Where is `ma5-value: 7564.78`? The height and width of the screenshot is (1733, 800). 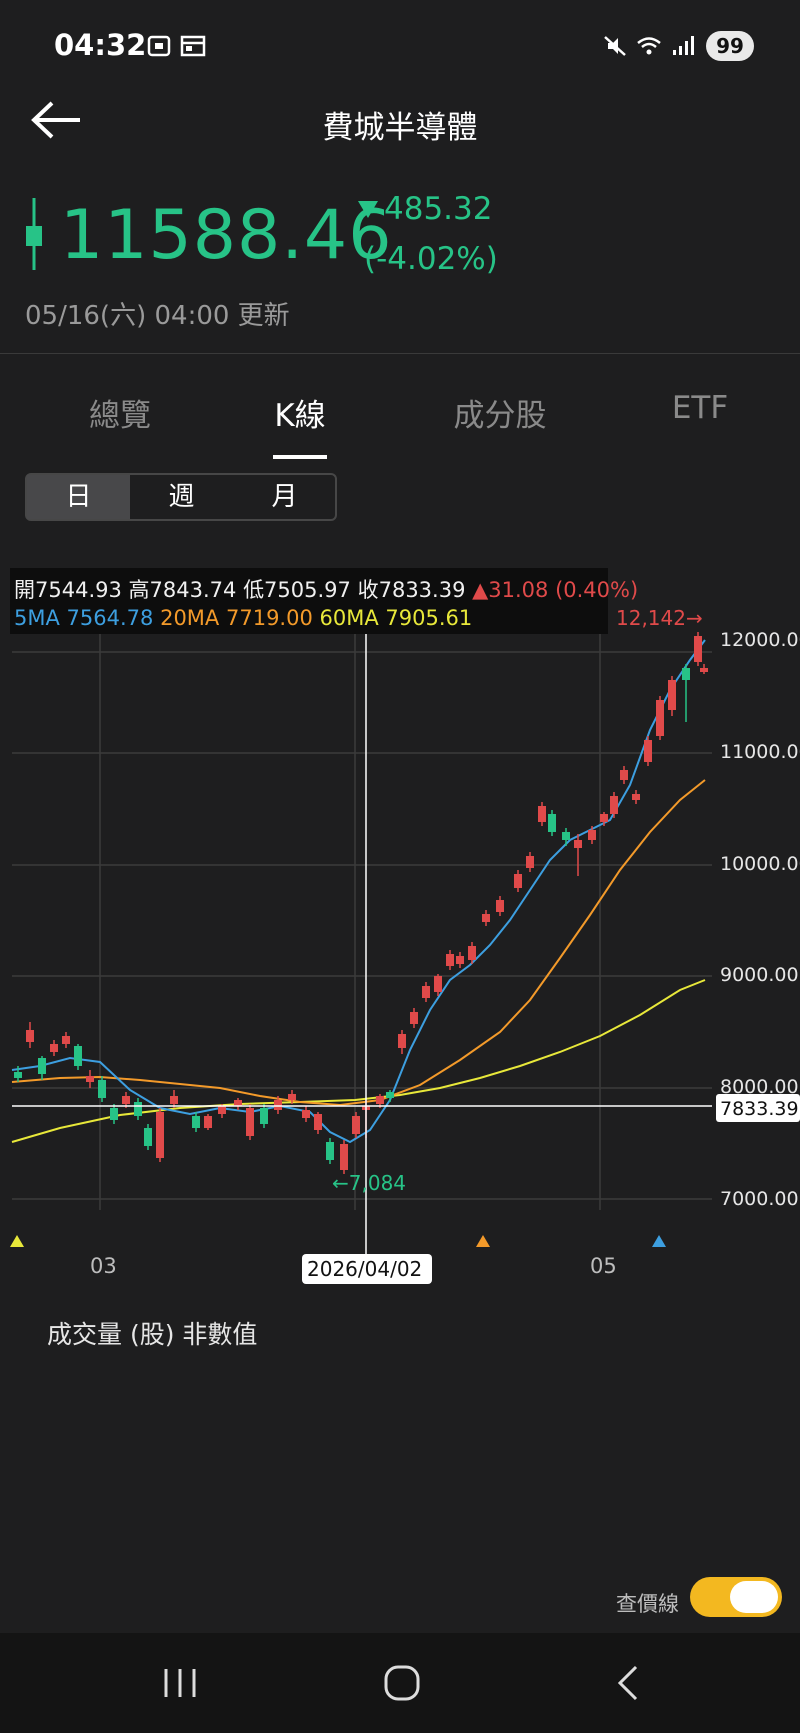 ma5-value: 7564.78 is located at coordinates (110, 618).